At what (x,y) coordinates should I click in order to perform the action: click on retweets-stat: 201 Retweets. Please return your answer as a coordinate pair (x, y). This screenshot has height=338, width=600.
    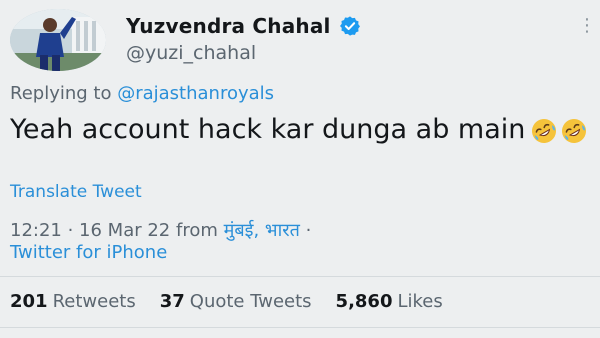
    Looking at the image, I should click on (73, 301).